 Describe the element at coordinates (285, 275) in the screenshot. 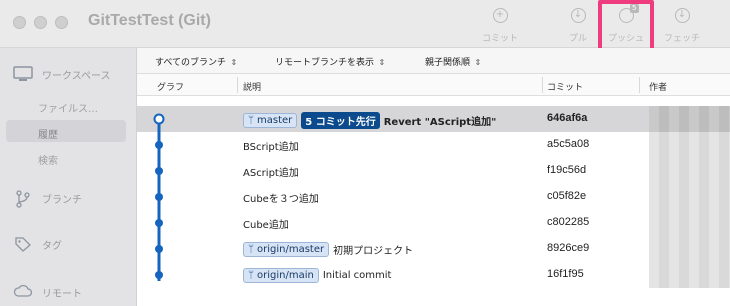

I see `branch-name: origin/main` at that location.